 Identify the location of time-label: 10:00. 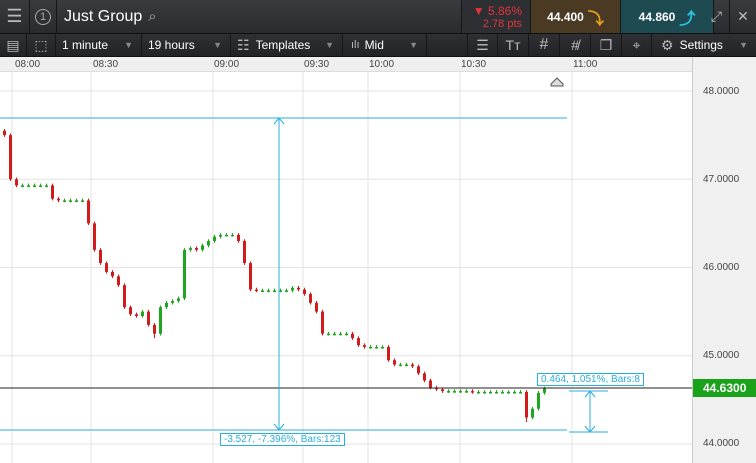
(382, 64).